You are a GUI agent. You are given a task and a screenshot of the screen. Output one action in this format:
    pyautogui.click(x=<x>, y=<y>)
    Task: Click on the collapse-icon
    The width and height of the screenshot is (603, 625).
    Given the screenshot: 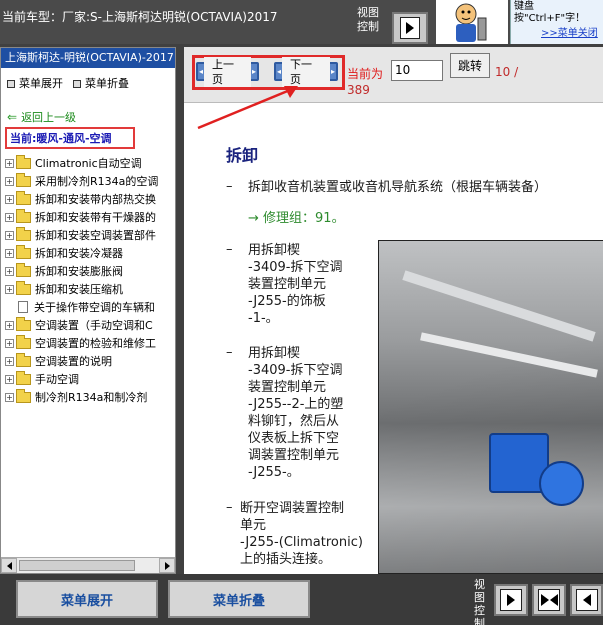 What is the action you would take?
    pyautogui.click(x=77, y=84)
    